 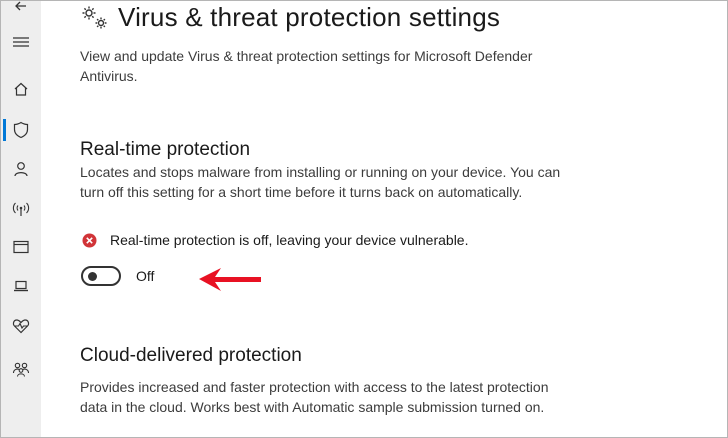 What do you see at coordinates (145, 276) in the screenshot?
I see `toggle-state-label: Off` at bounding box center [145, 276].